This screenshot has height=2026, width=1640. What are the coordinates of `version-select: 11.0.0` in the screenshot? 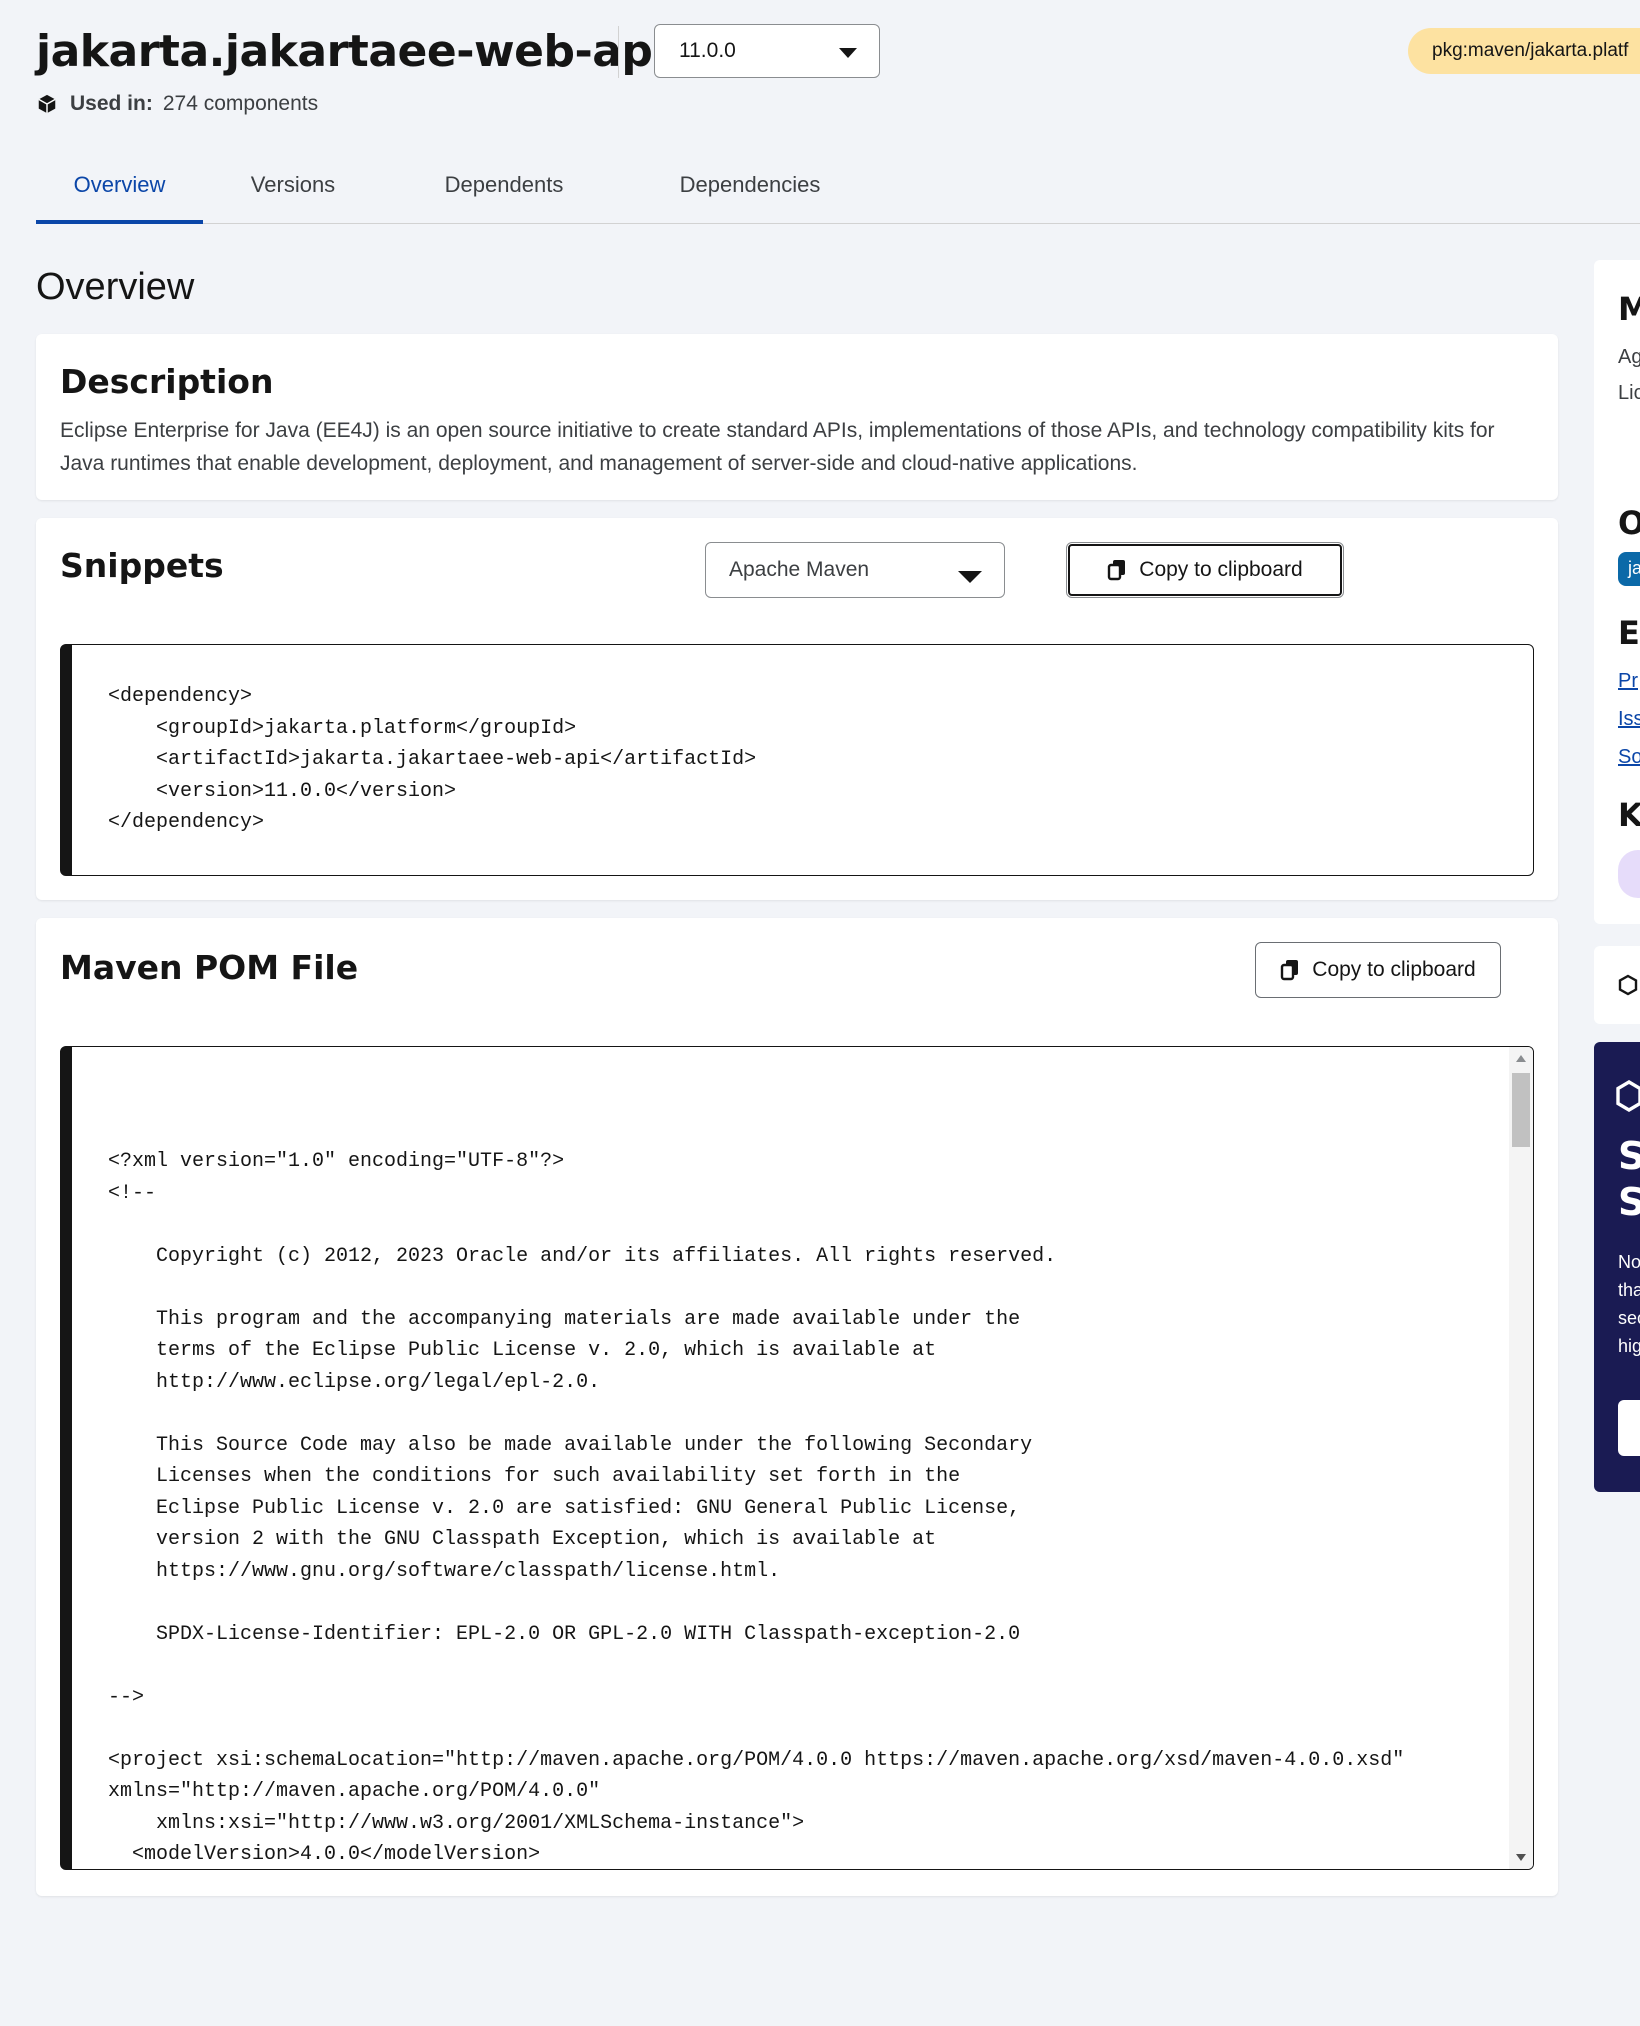 It's located at (767, 51).